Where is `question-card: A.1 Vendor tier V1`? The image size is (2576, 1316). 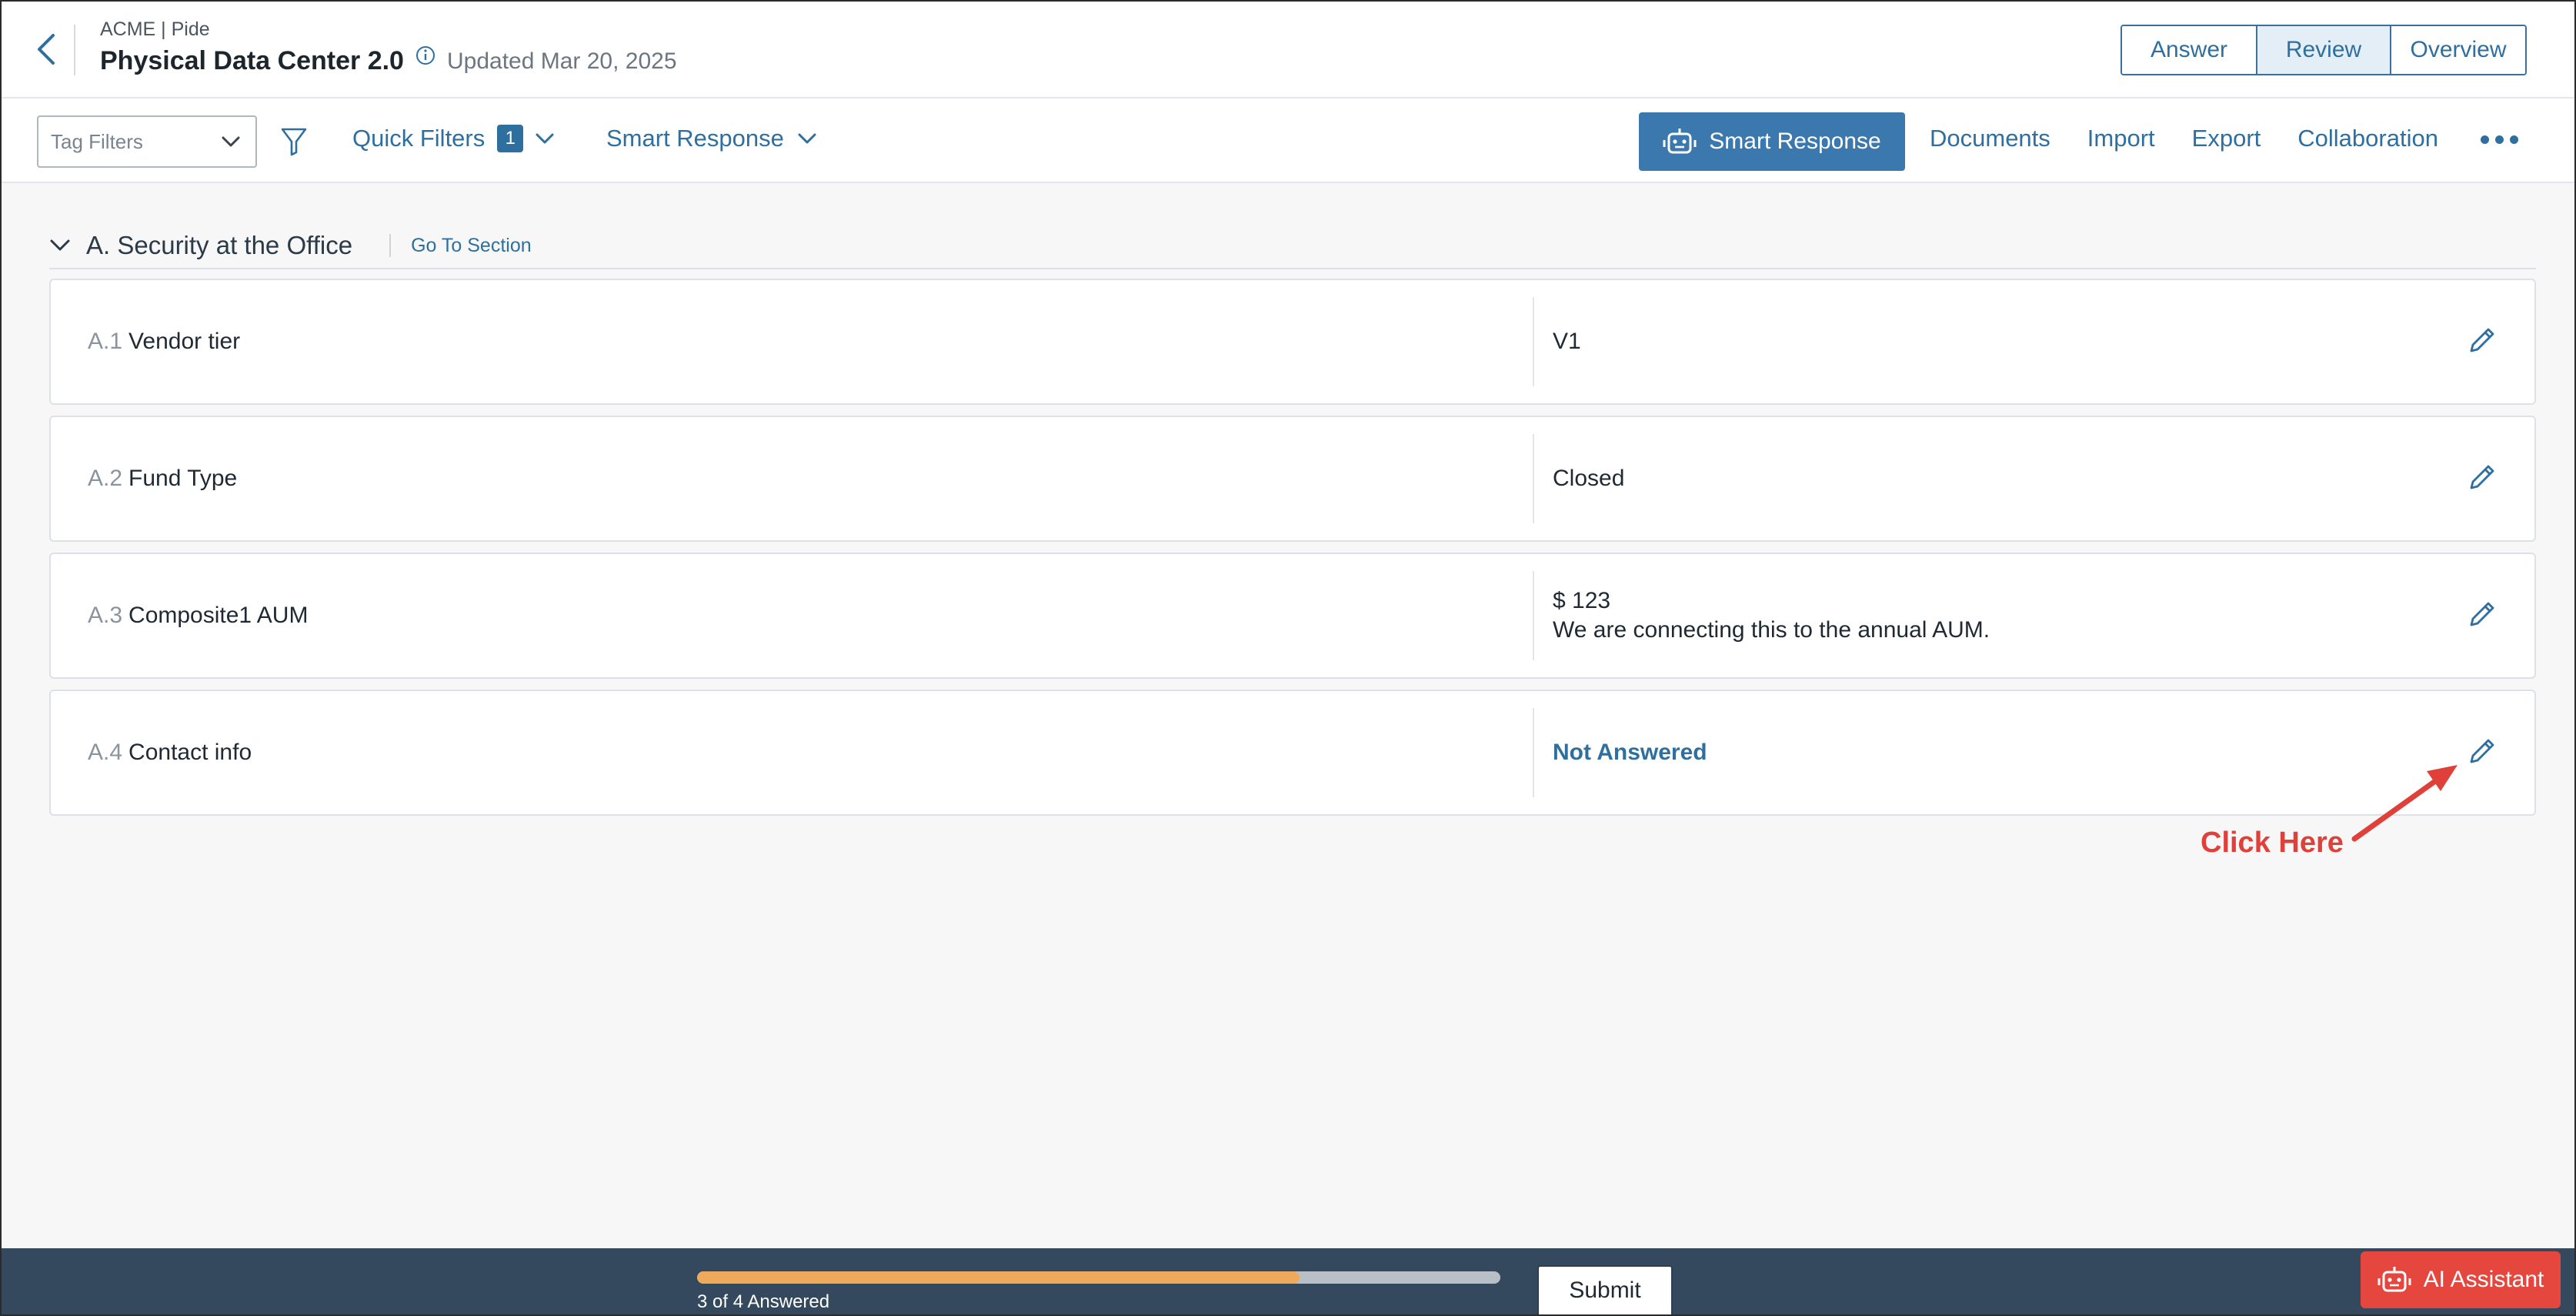
question-card: A.1 Vendor tier V1 is located at coordinates (1292, 342).